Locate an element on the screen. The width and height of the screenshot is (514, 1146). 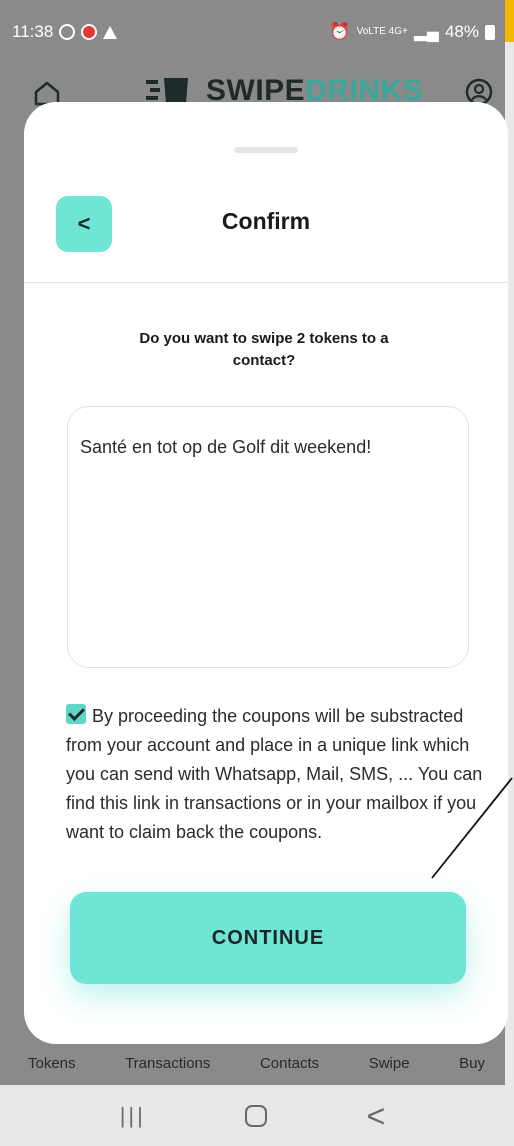
back-nav-button: < is located at coordinates (376, 1116).